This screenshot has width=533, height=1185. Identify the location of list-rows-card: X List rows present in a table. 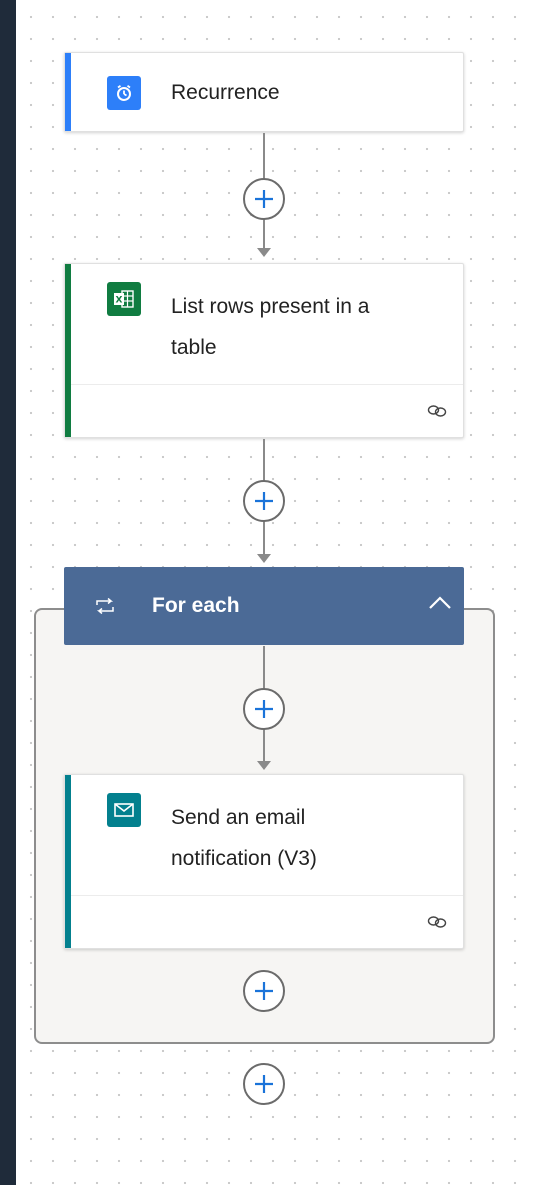
(264, 350).